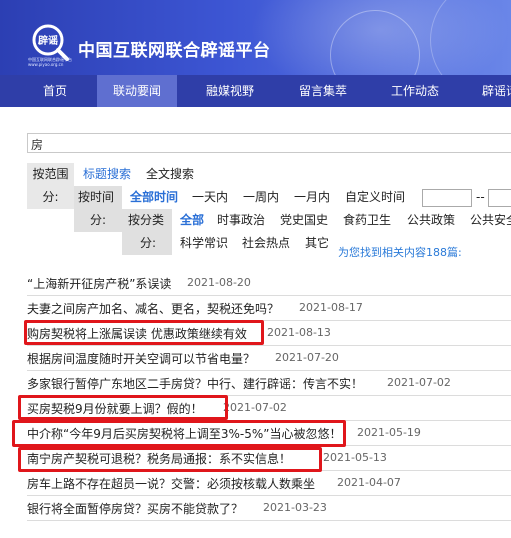 The image size is (511, 538). I want to click on result-count: 为您找到相关内容188篇:, so click(400, 252).